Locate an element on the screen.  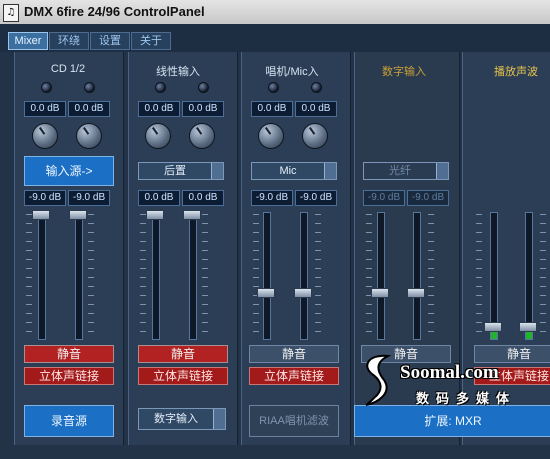
watermark-brand: Soomal.com is located at coordinates (449, 372).